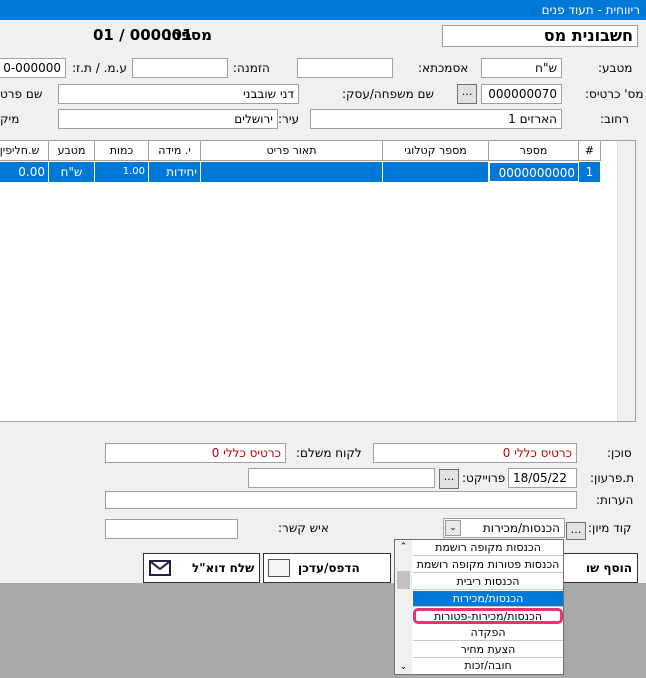  I want to click on cell-unit: יחידות, so click(175, 172).